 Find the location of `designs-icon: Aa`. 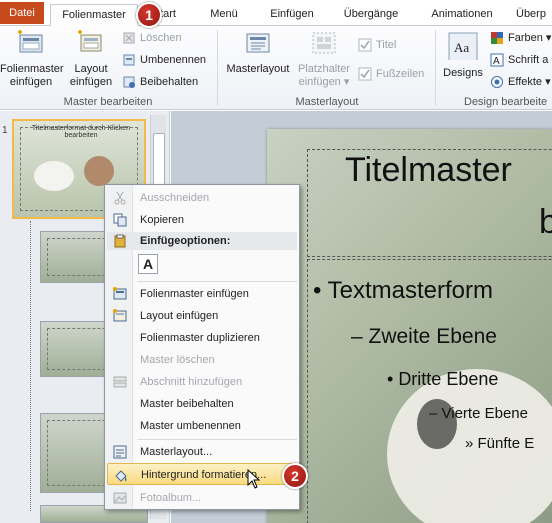

designs-icon: Aa is located at coordinates (463, 47).